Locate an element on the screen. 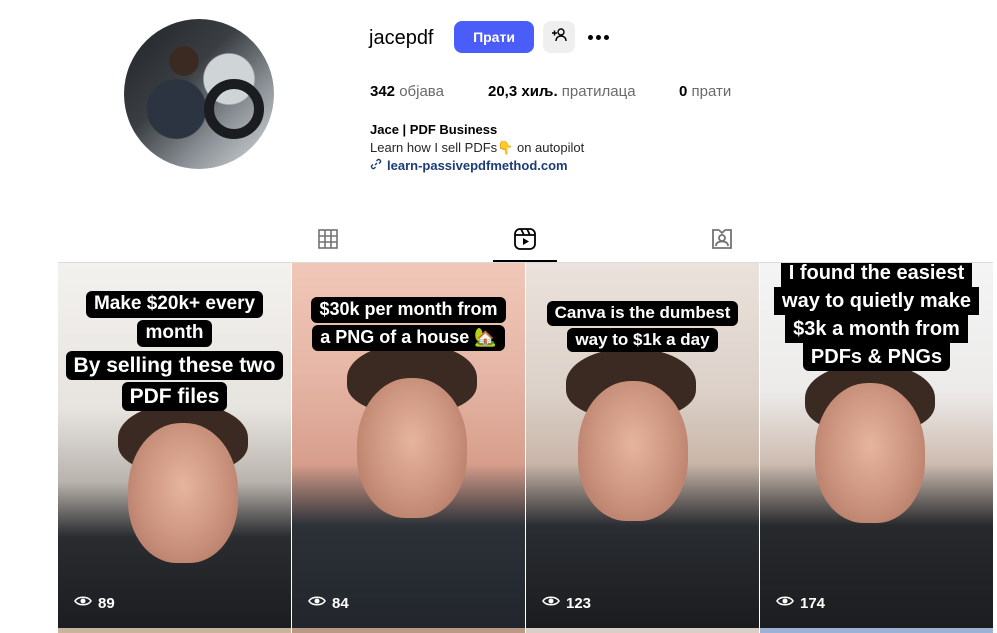  caption-line: way to $1k a day is located at coordinates (642, 340).